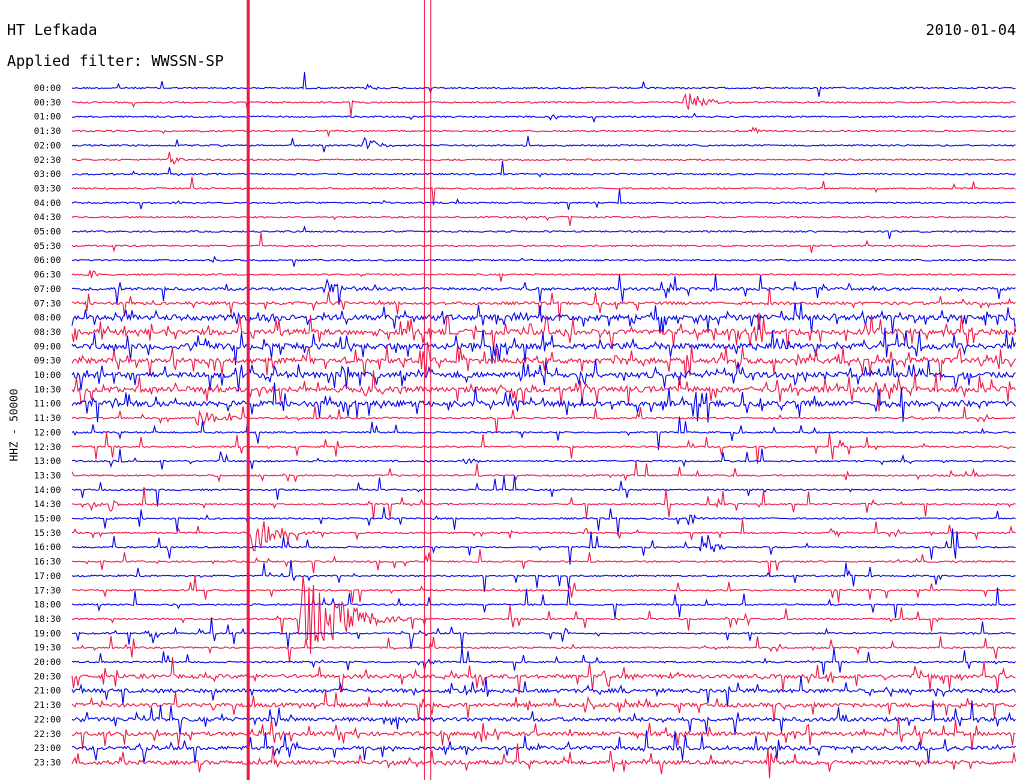  Describe the element at coordinates (47, 706) in the screenshot. I see `tick-label-2130: 21:30` at that location.